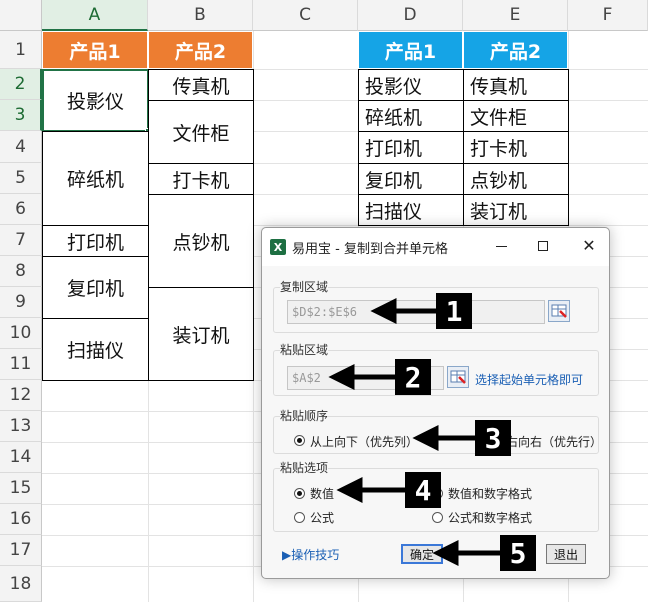 The height and width of the screenshot is (602, 648). What do you see at coordinates (454, 311) in the screenshot?
I see `callout-1: 1` at bounding box center [454, 311].